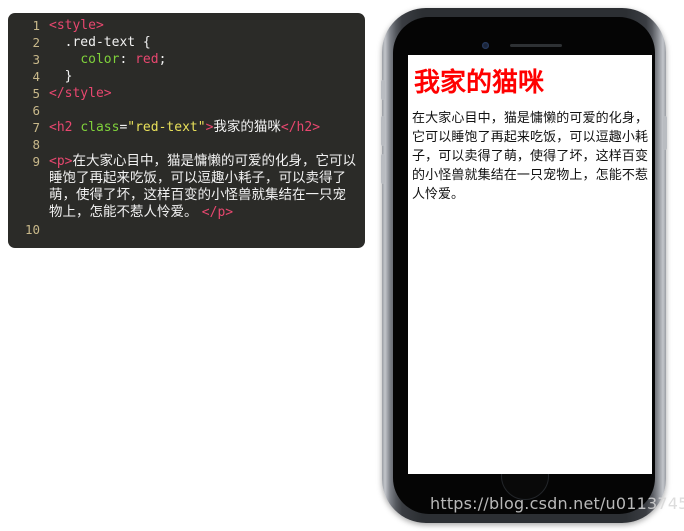 Image resolution: width=684 pixels, height=531 pixels. I want to click on code-token-tag: </style>, so click(80, 93).